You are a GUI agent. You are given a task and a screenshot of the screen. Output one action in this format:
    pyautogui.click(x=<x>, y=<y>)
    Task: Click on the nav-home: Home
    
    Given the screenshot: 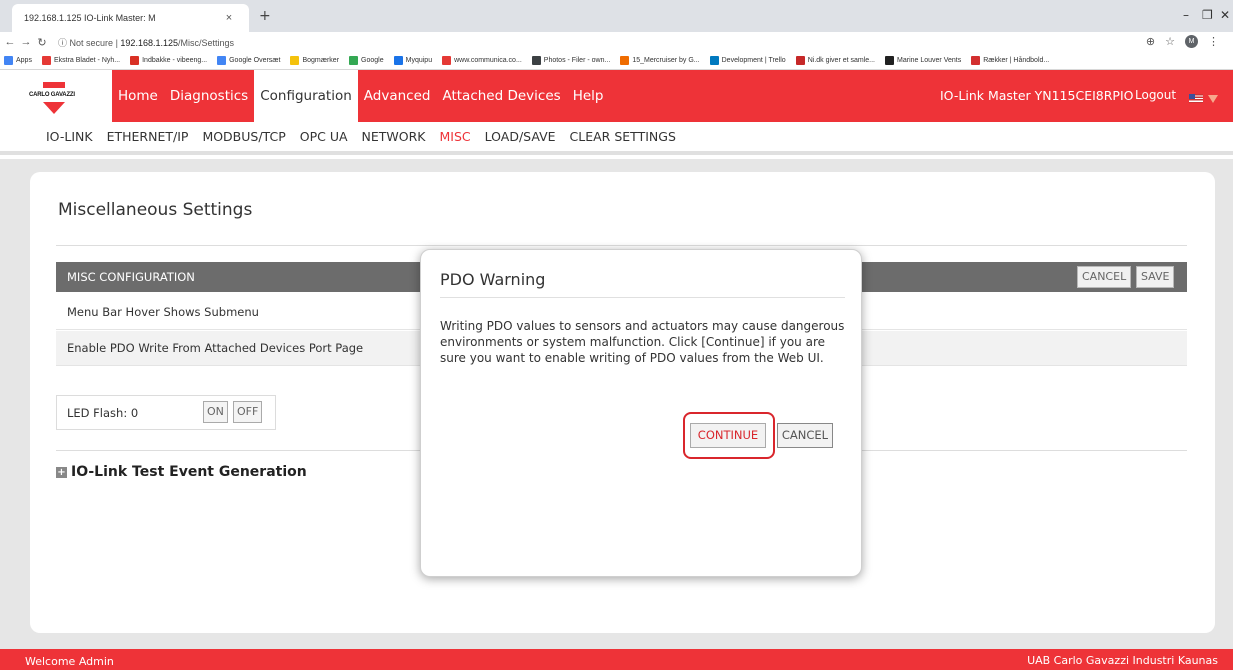 What is the action you would take?
    pyautogui.click(x=138, y=96)
    